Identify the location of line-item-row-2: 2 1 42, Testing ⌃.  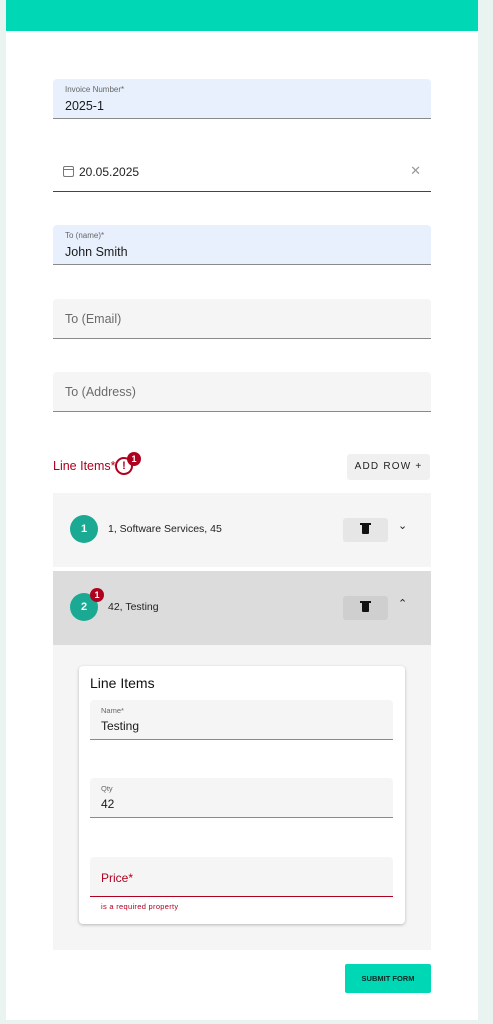
(242, 608).